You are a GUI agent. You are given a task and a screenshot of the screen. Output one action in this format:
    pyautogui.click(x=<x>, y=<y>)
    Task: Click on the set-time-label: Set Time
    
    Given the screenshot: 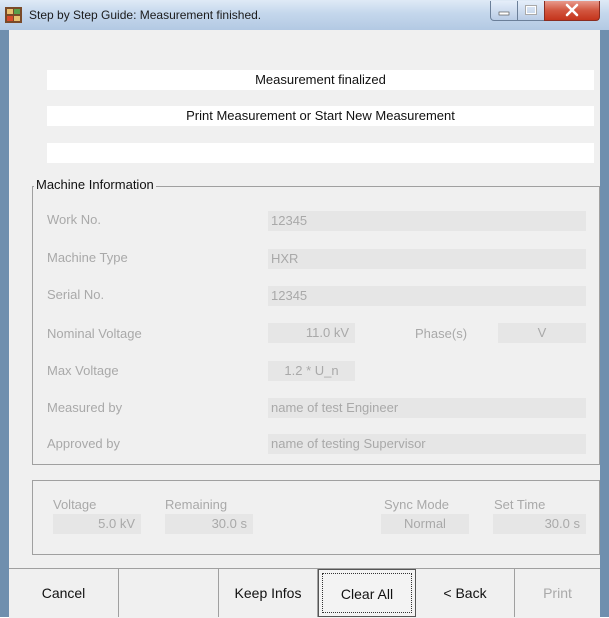 What is the action you would take?
    pyautogui.click(x=520, y=504)
    